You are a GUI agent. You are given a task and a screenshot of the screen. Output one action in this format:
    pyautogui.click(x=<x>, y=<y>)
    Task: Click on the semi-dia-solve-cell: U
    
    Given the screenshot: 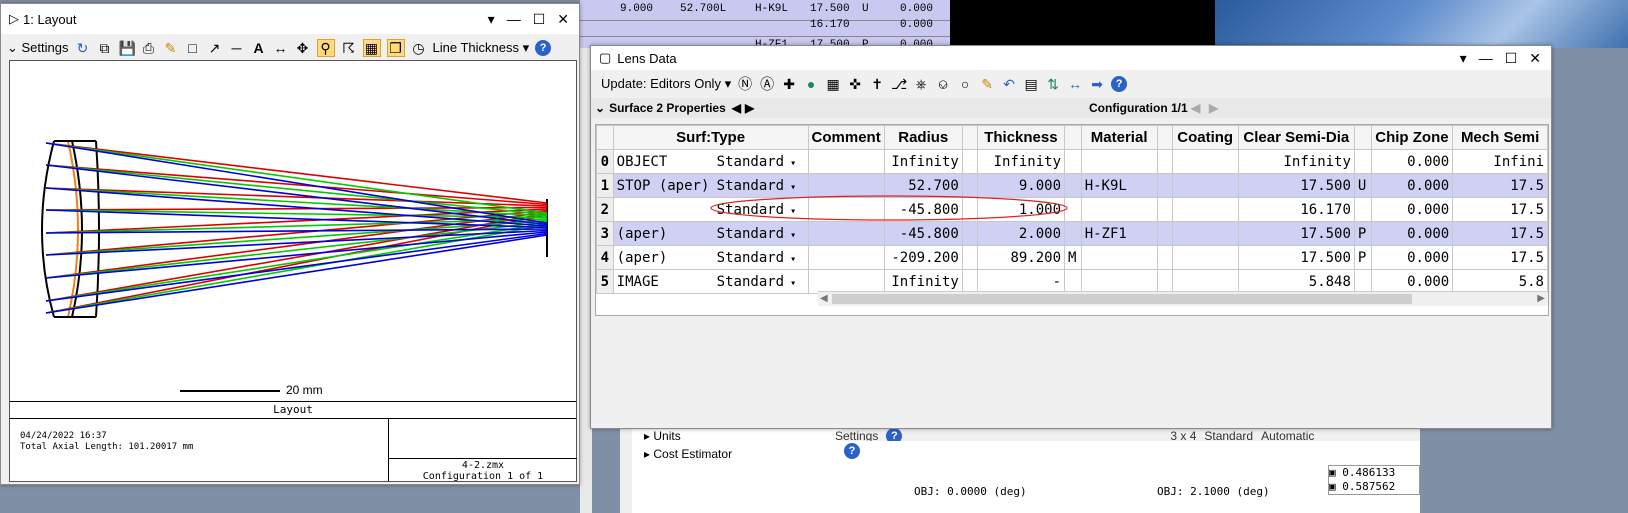 What is the action you would take?
    pyautogui.click(x=1362, y=185)
    